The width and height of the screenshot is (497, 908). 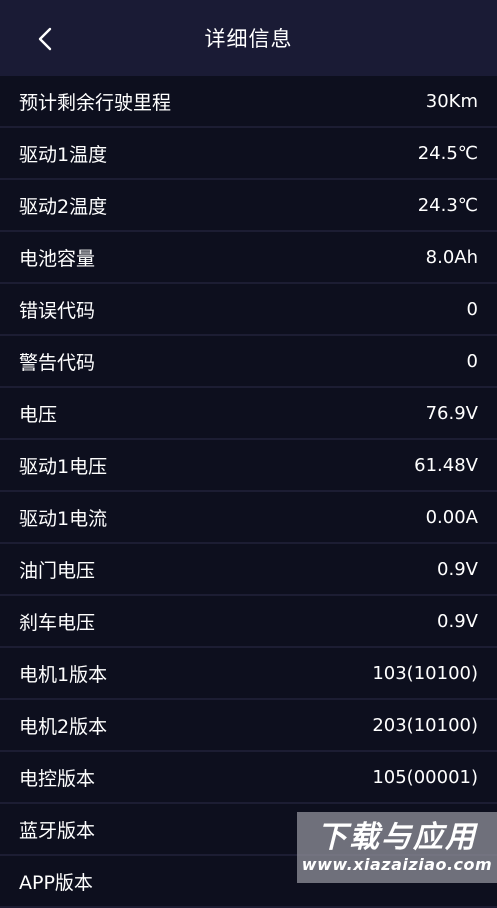 I want to click on list-item: 驱动2温度 24.3℃, so click(x=248, y=206).